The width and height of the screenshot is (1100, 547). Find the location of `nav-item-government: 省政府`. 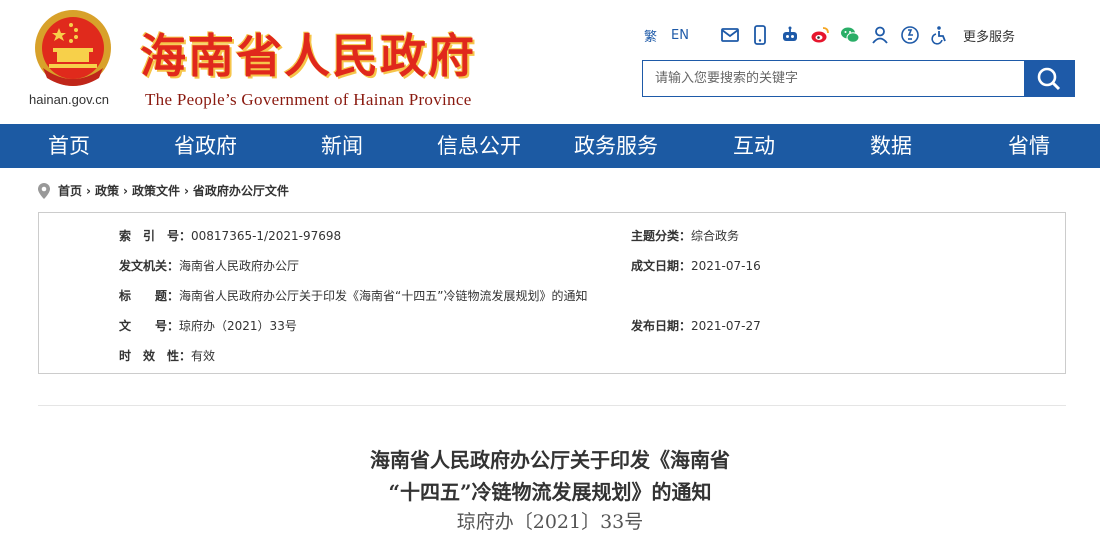

nav-item-government: 省政府 is located at coordinates (205, 146).